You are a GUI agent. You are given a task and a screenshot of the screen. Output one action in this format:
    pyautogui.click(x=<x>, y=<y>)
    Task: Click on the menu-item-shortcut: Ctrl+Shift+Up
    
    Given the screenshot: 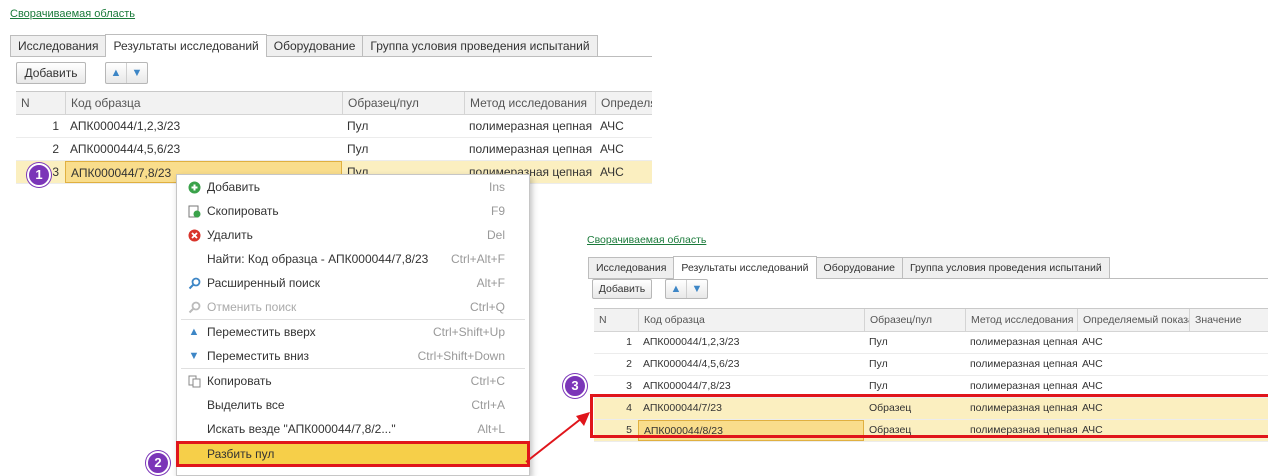 What is the action you would take?
    pyautogui.click(x=468, y=332)
    